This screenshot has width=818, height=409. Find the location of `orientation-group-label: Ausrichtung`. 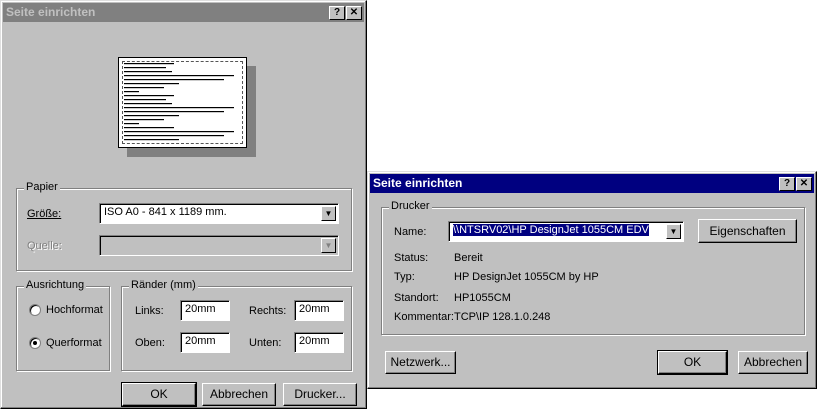

orientation-group-label: Ausrichtung is located at coordinates (55, 285).